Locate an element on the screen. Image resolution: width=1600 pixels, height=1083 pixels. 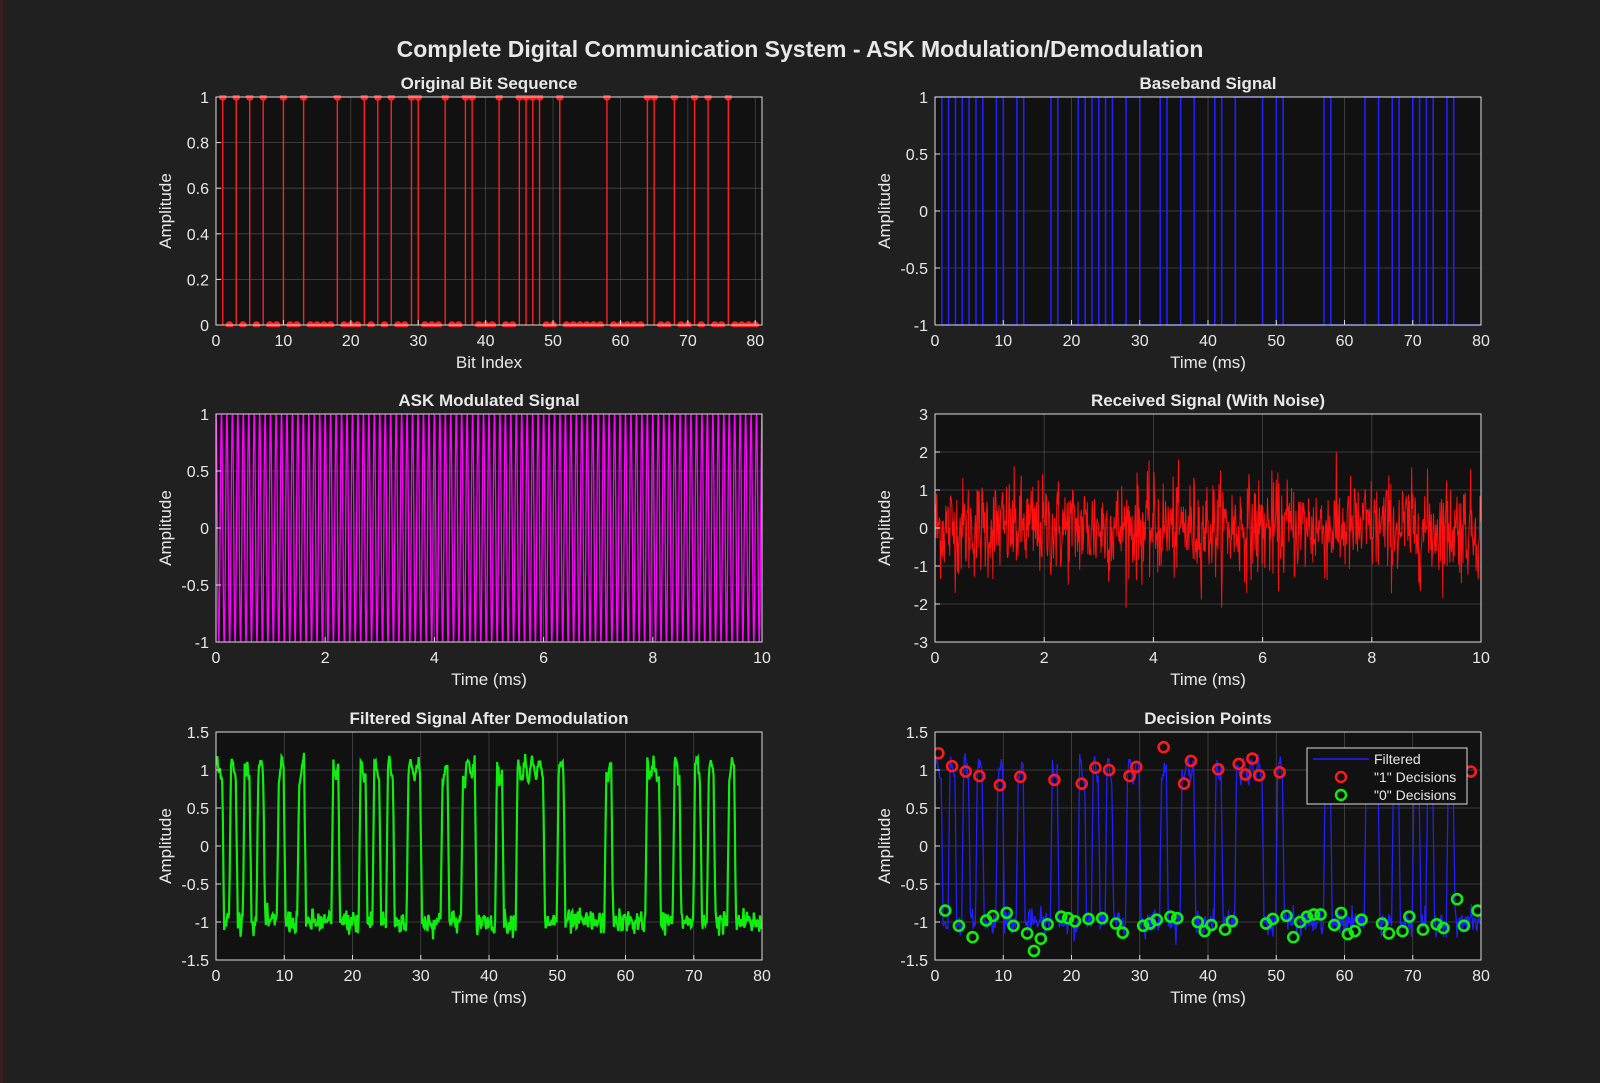
y-tick-label: -3 is located at coordinates (921, 643).